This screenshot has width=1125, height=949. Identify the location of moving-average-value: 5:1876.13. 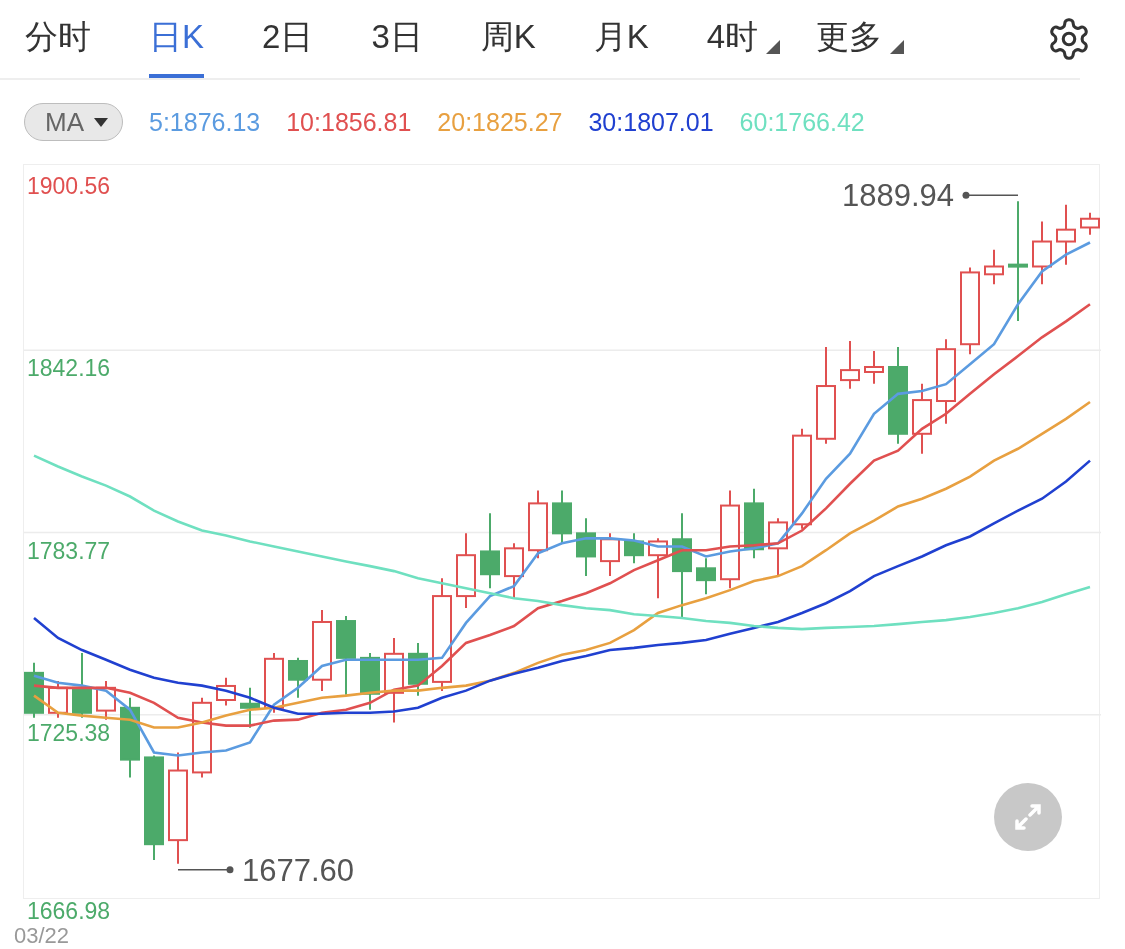
(205, 122).